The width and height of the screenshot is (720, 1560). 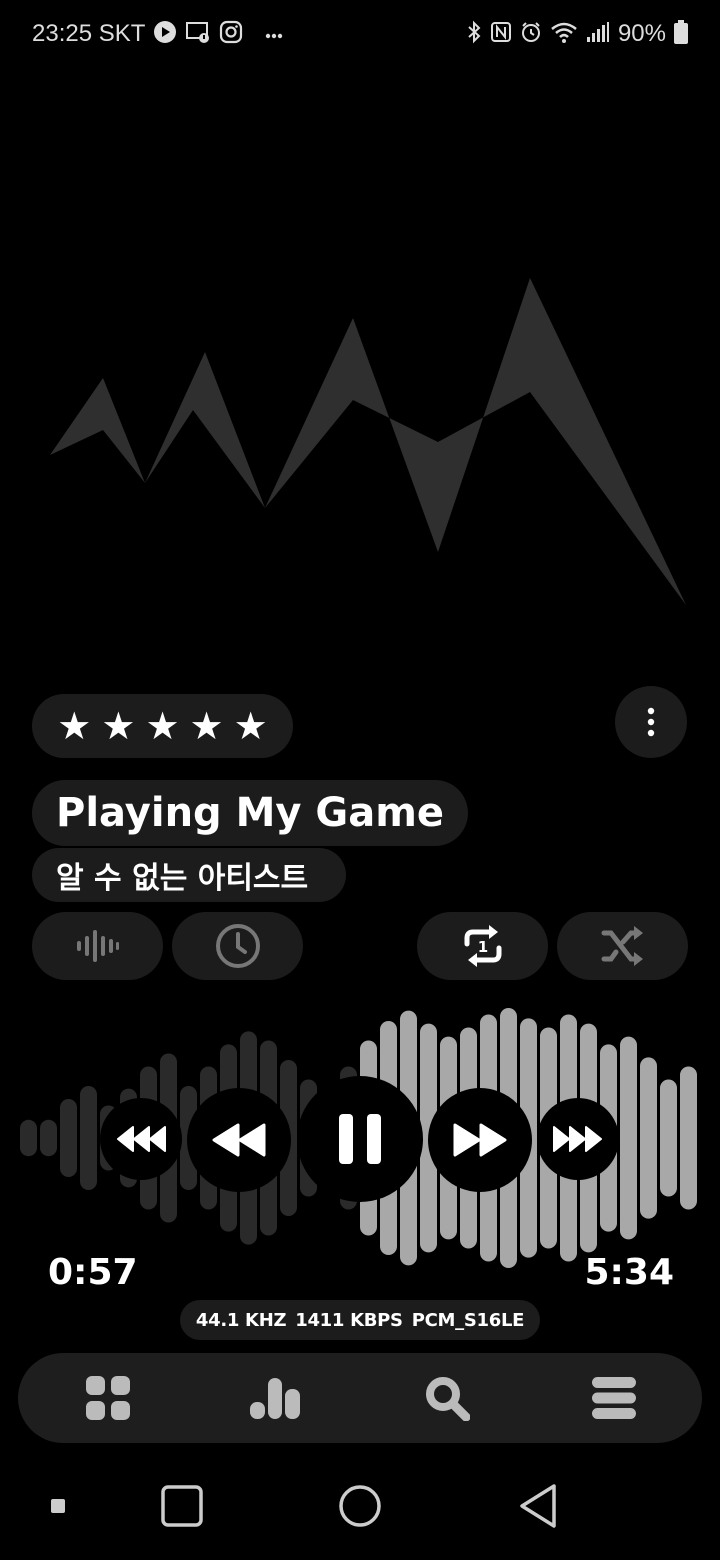 I want to click on menu-icon, so click(x=614, y=1398).